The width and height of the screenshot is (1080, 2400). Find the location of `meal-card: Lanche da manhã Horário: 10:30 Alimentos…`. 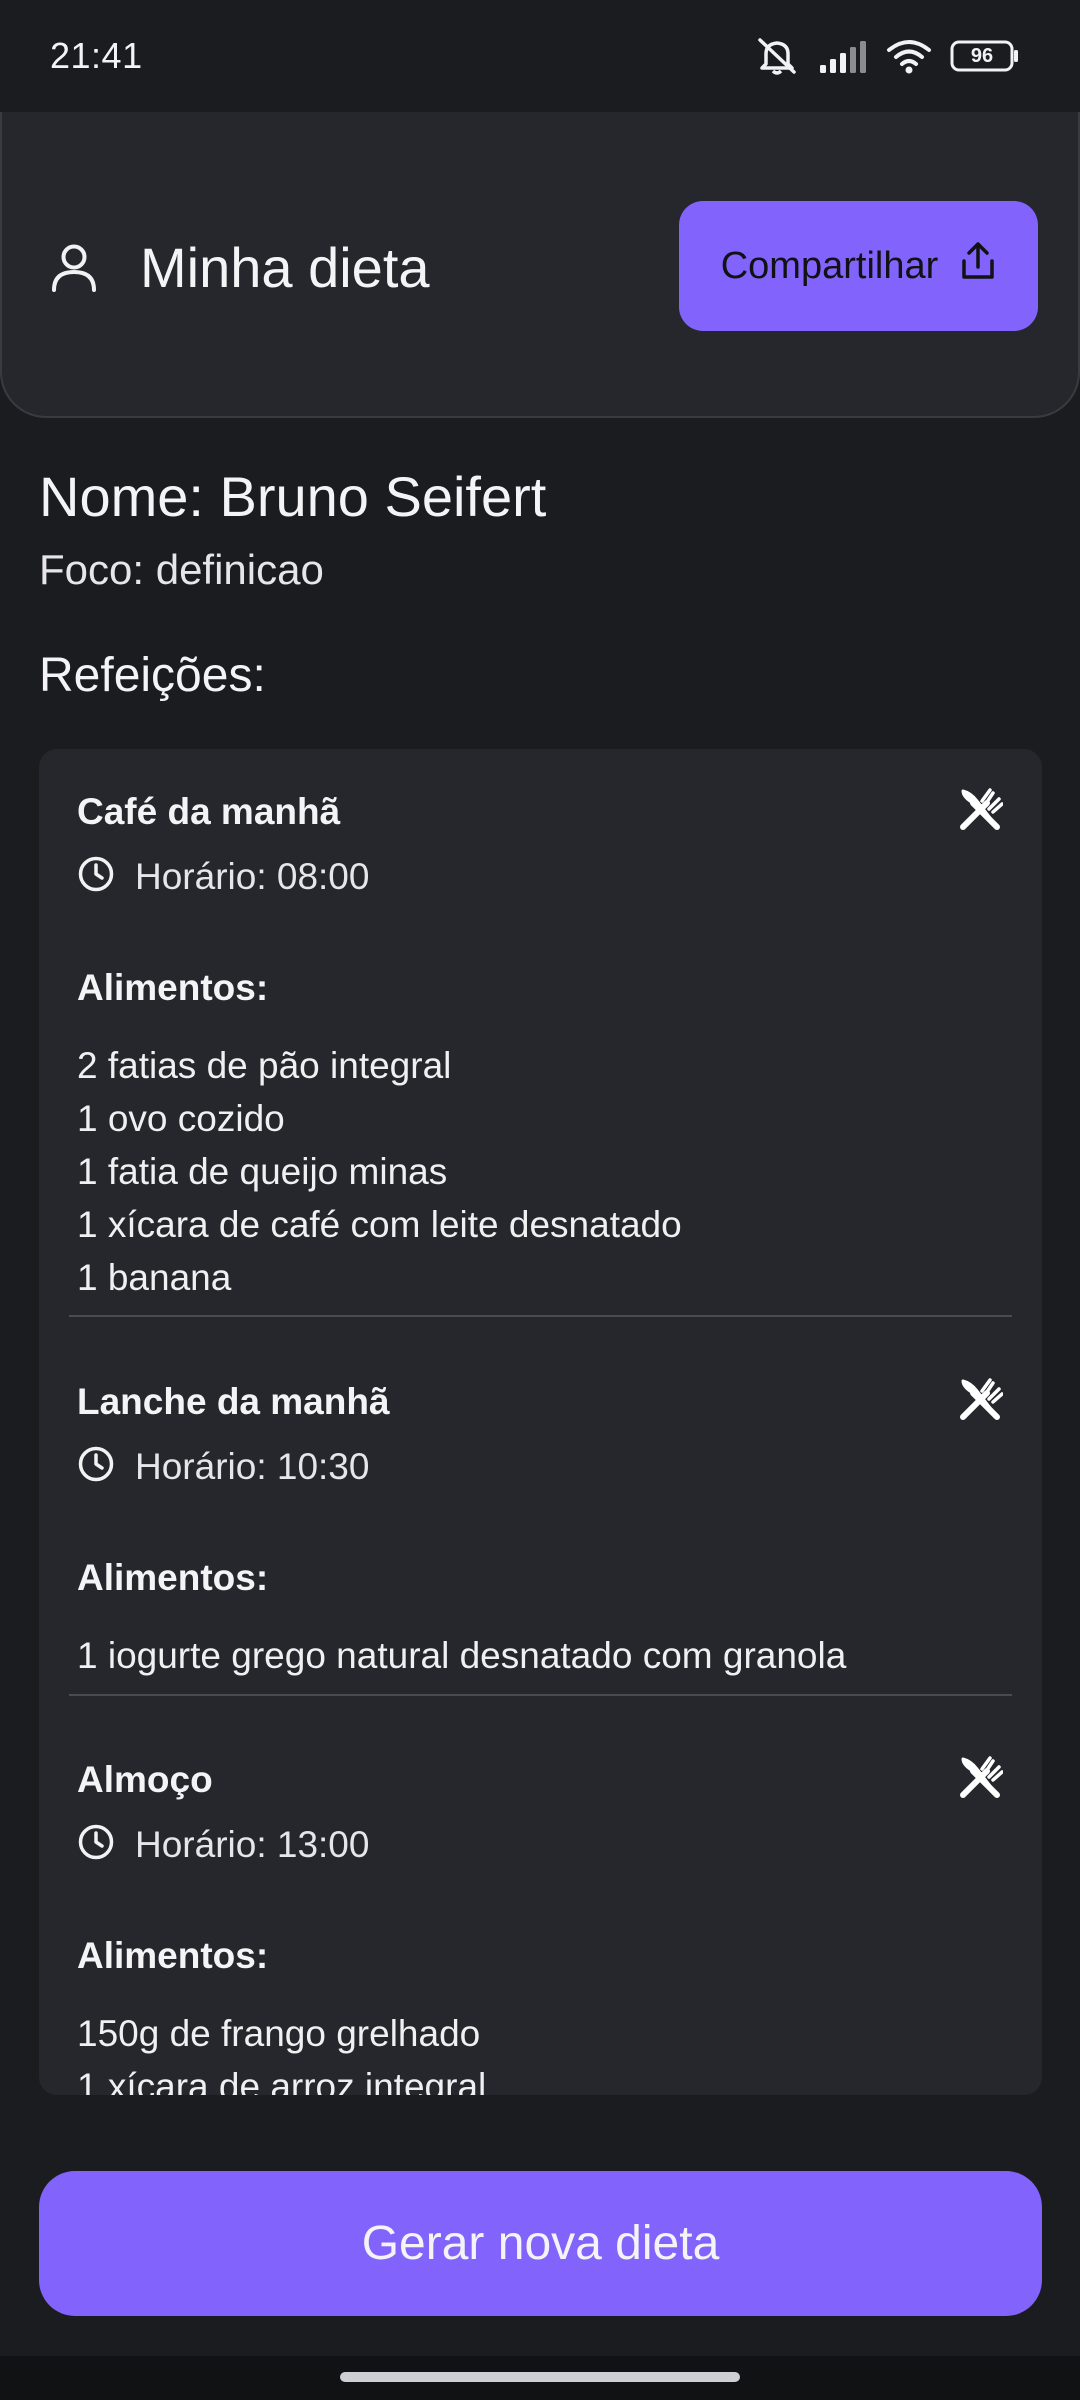

meal-card: Lanche da manhã Horário: 10:30 Alimentos… is located at coordinates (540, 1528).